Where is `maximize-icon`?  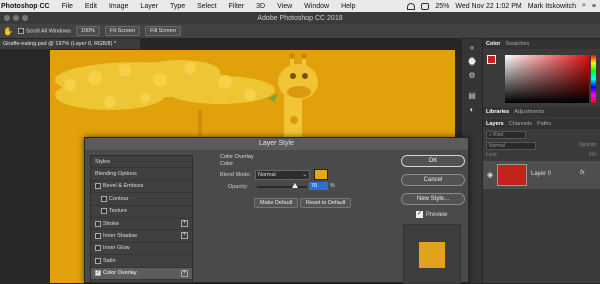
maximize-icon is located at coordinates (25, 18).